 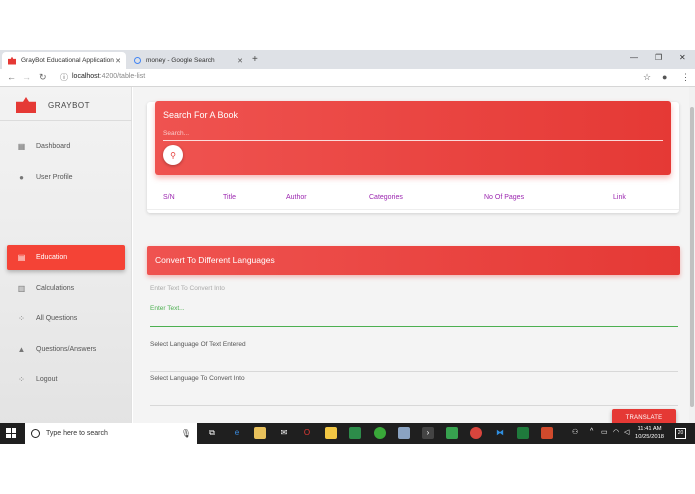 I want to click on mail-icon: ✉, so click(x=284, y=433).